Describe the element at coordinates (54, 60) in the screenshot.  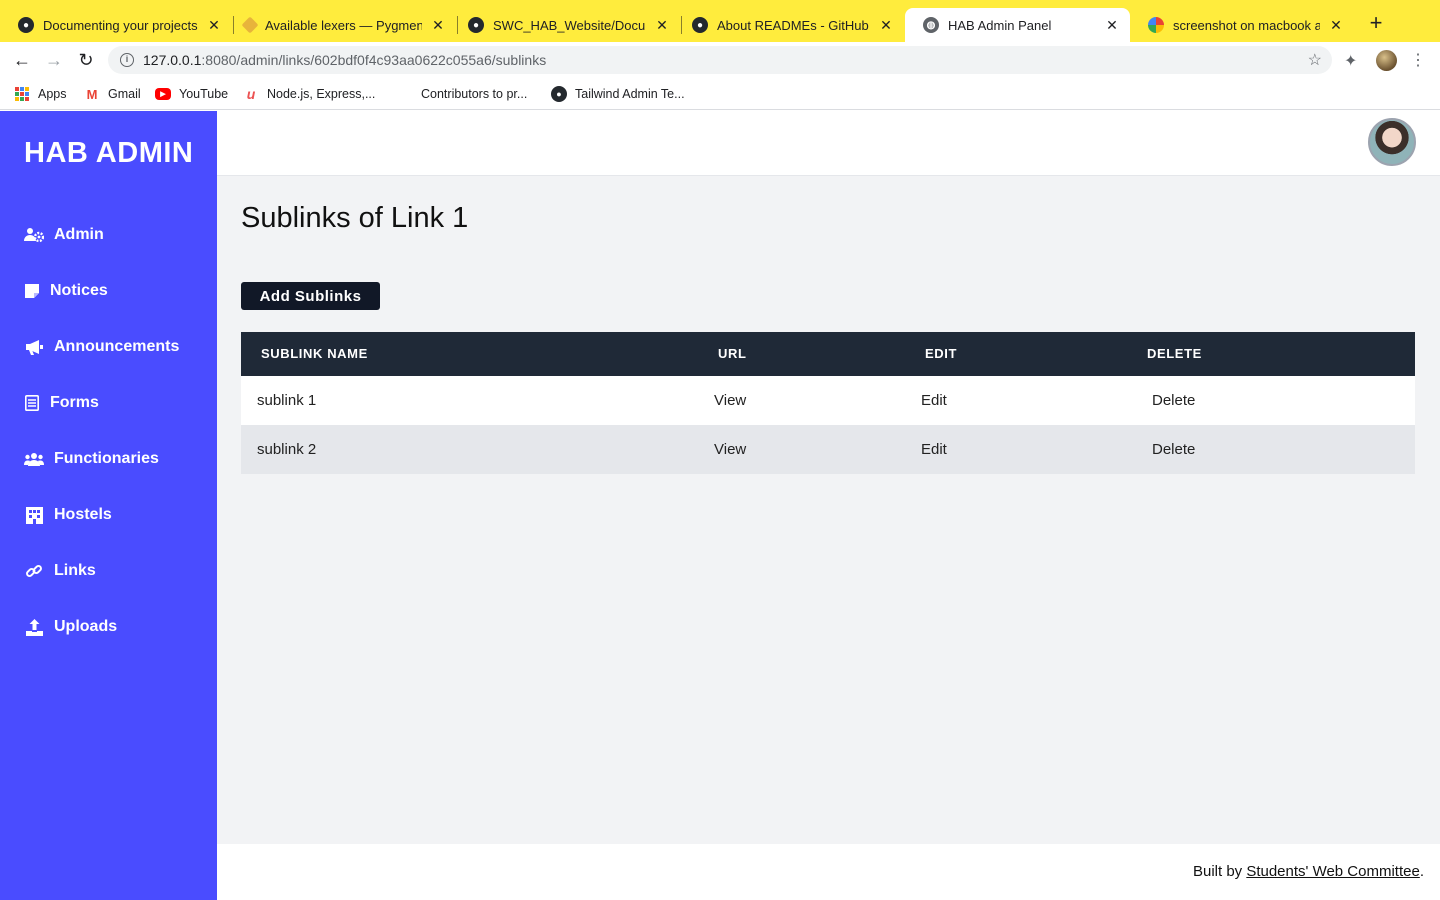
I see `forward-icon: →` at that location.